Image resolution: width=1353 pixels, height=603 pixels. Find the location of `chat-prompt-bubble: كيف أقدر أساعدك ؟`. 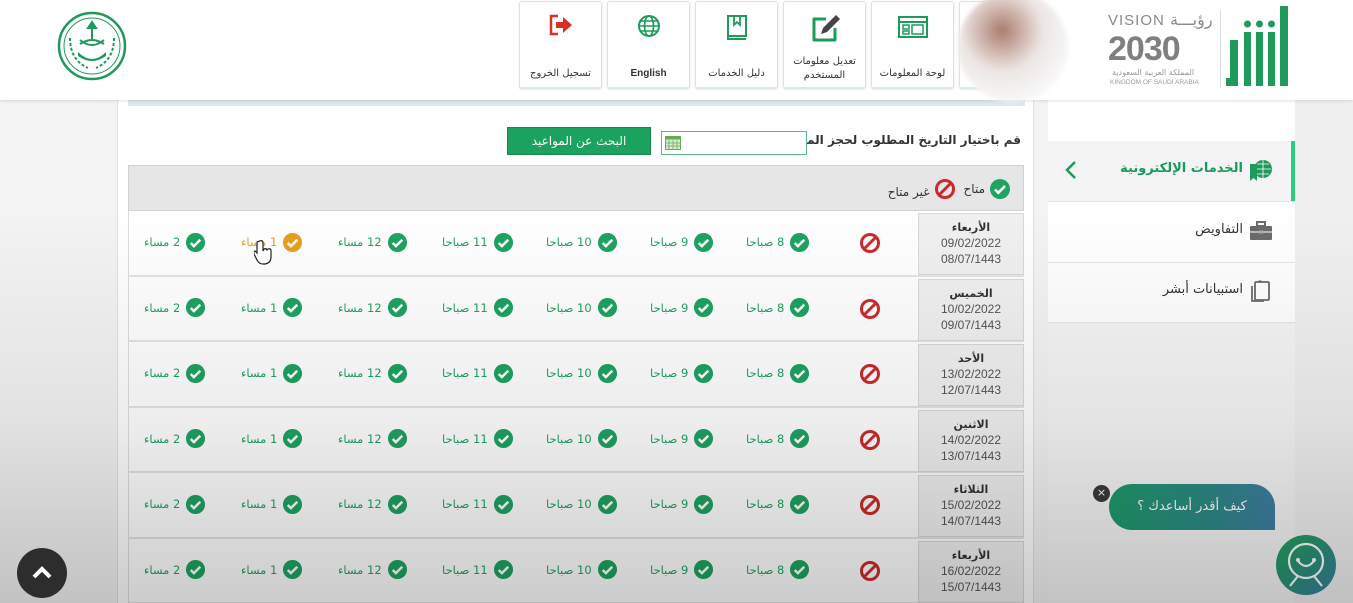

chat-prompt-bubble: كيف أقدر أساعدك ؟ is located at coordinates (1192, 507).